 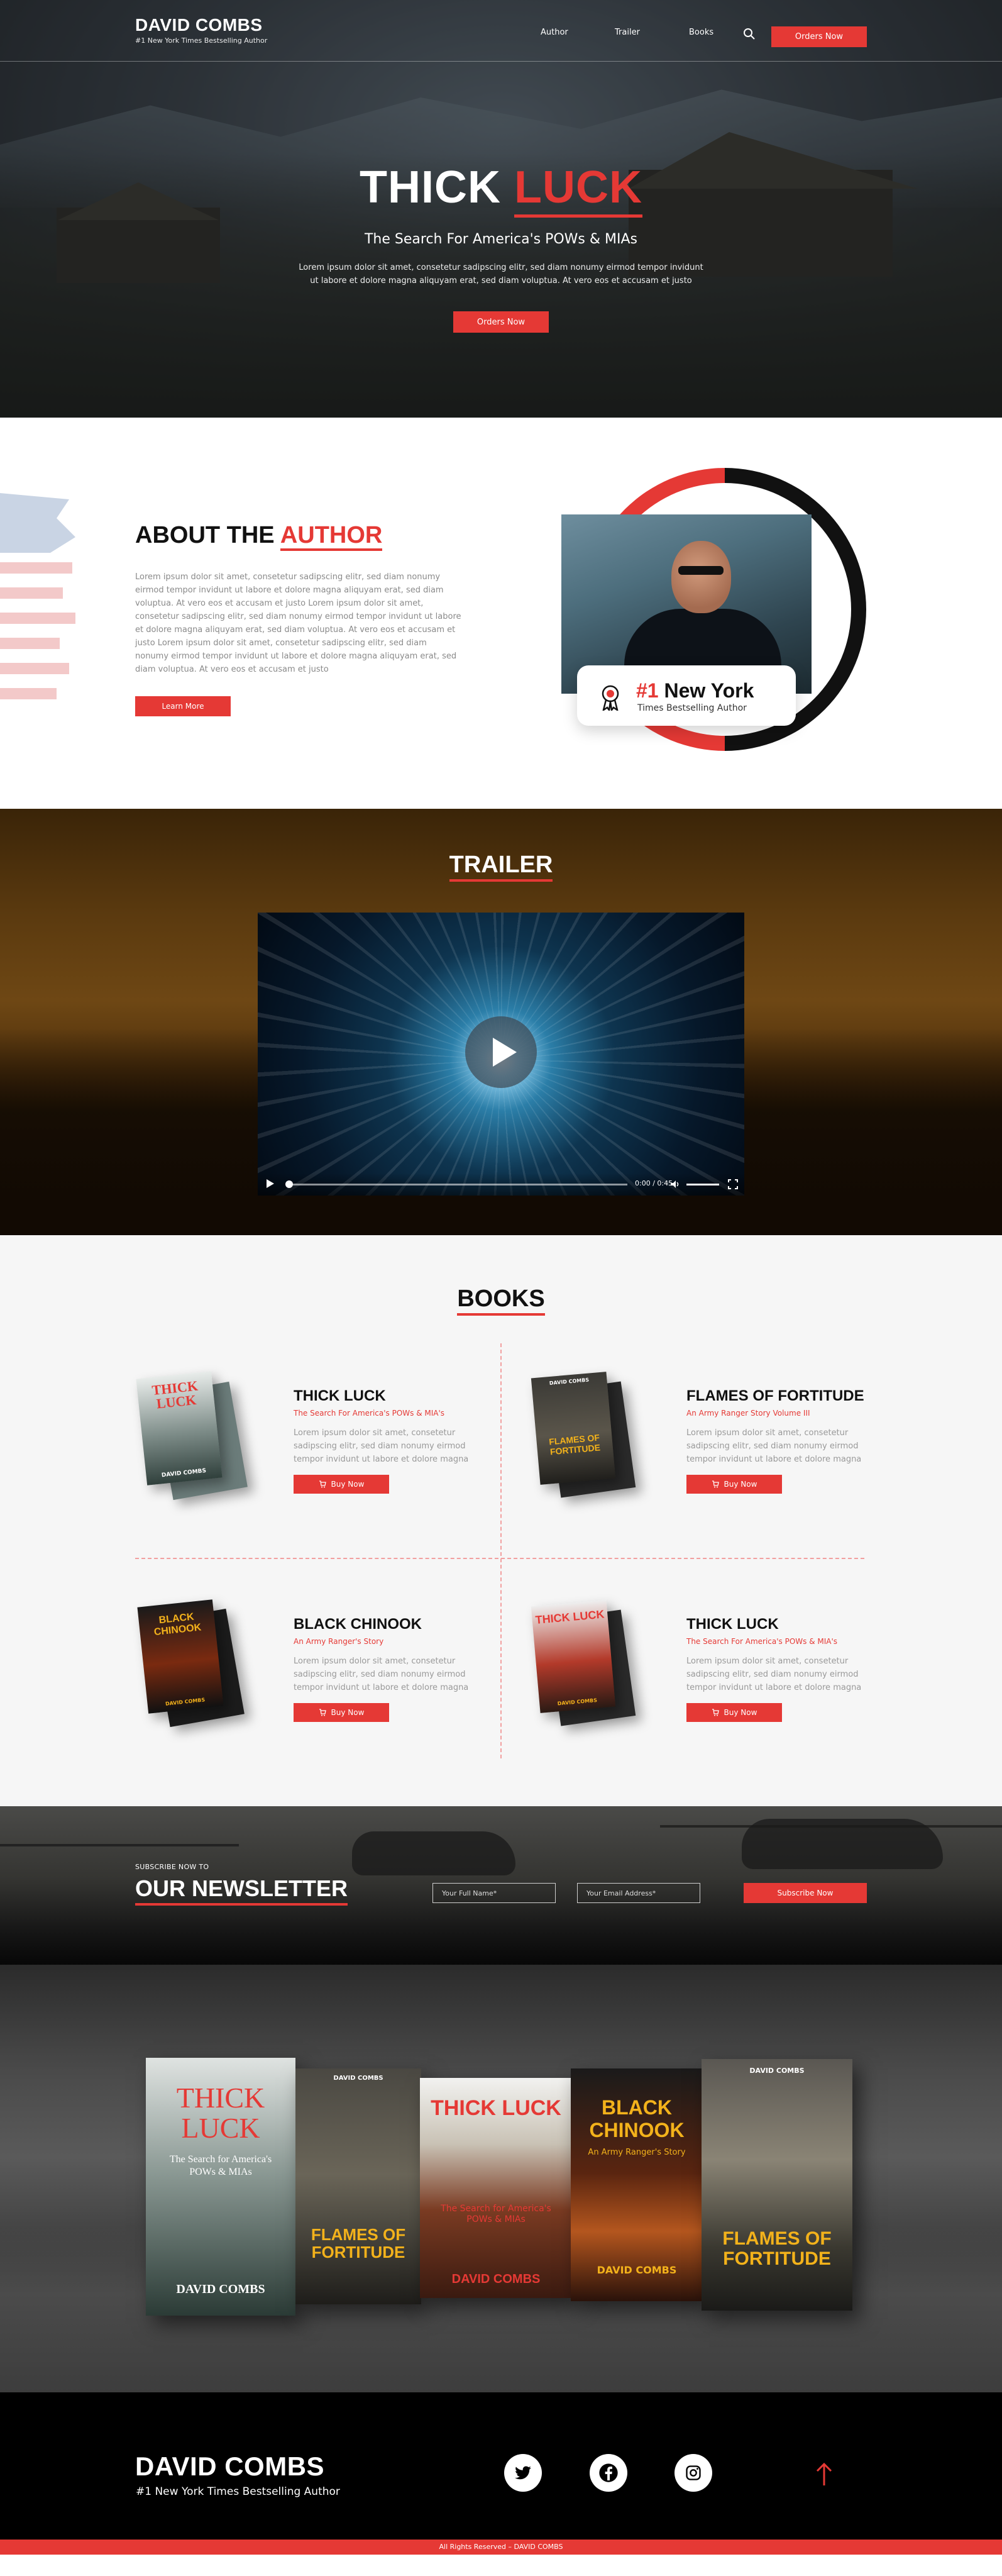 I want to click on twitter-icon, so click(x=523, y=2473).